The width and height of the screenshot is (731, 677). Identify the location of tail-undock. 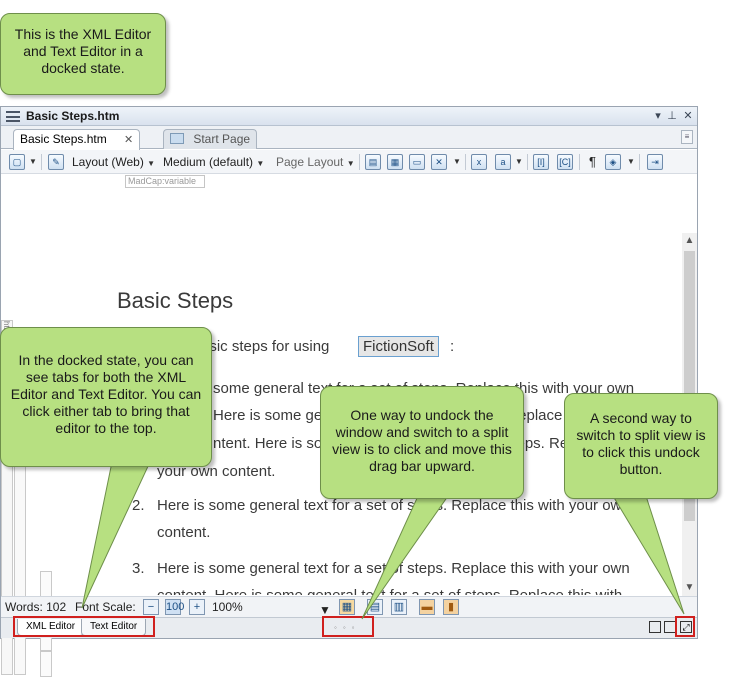
(648, 555).